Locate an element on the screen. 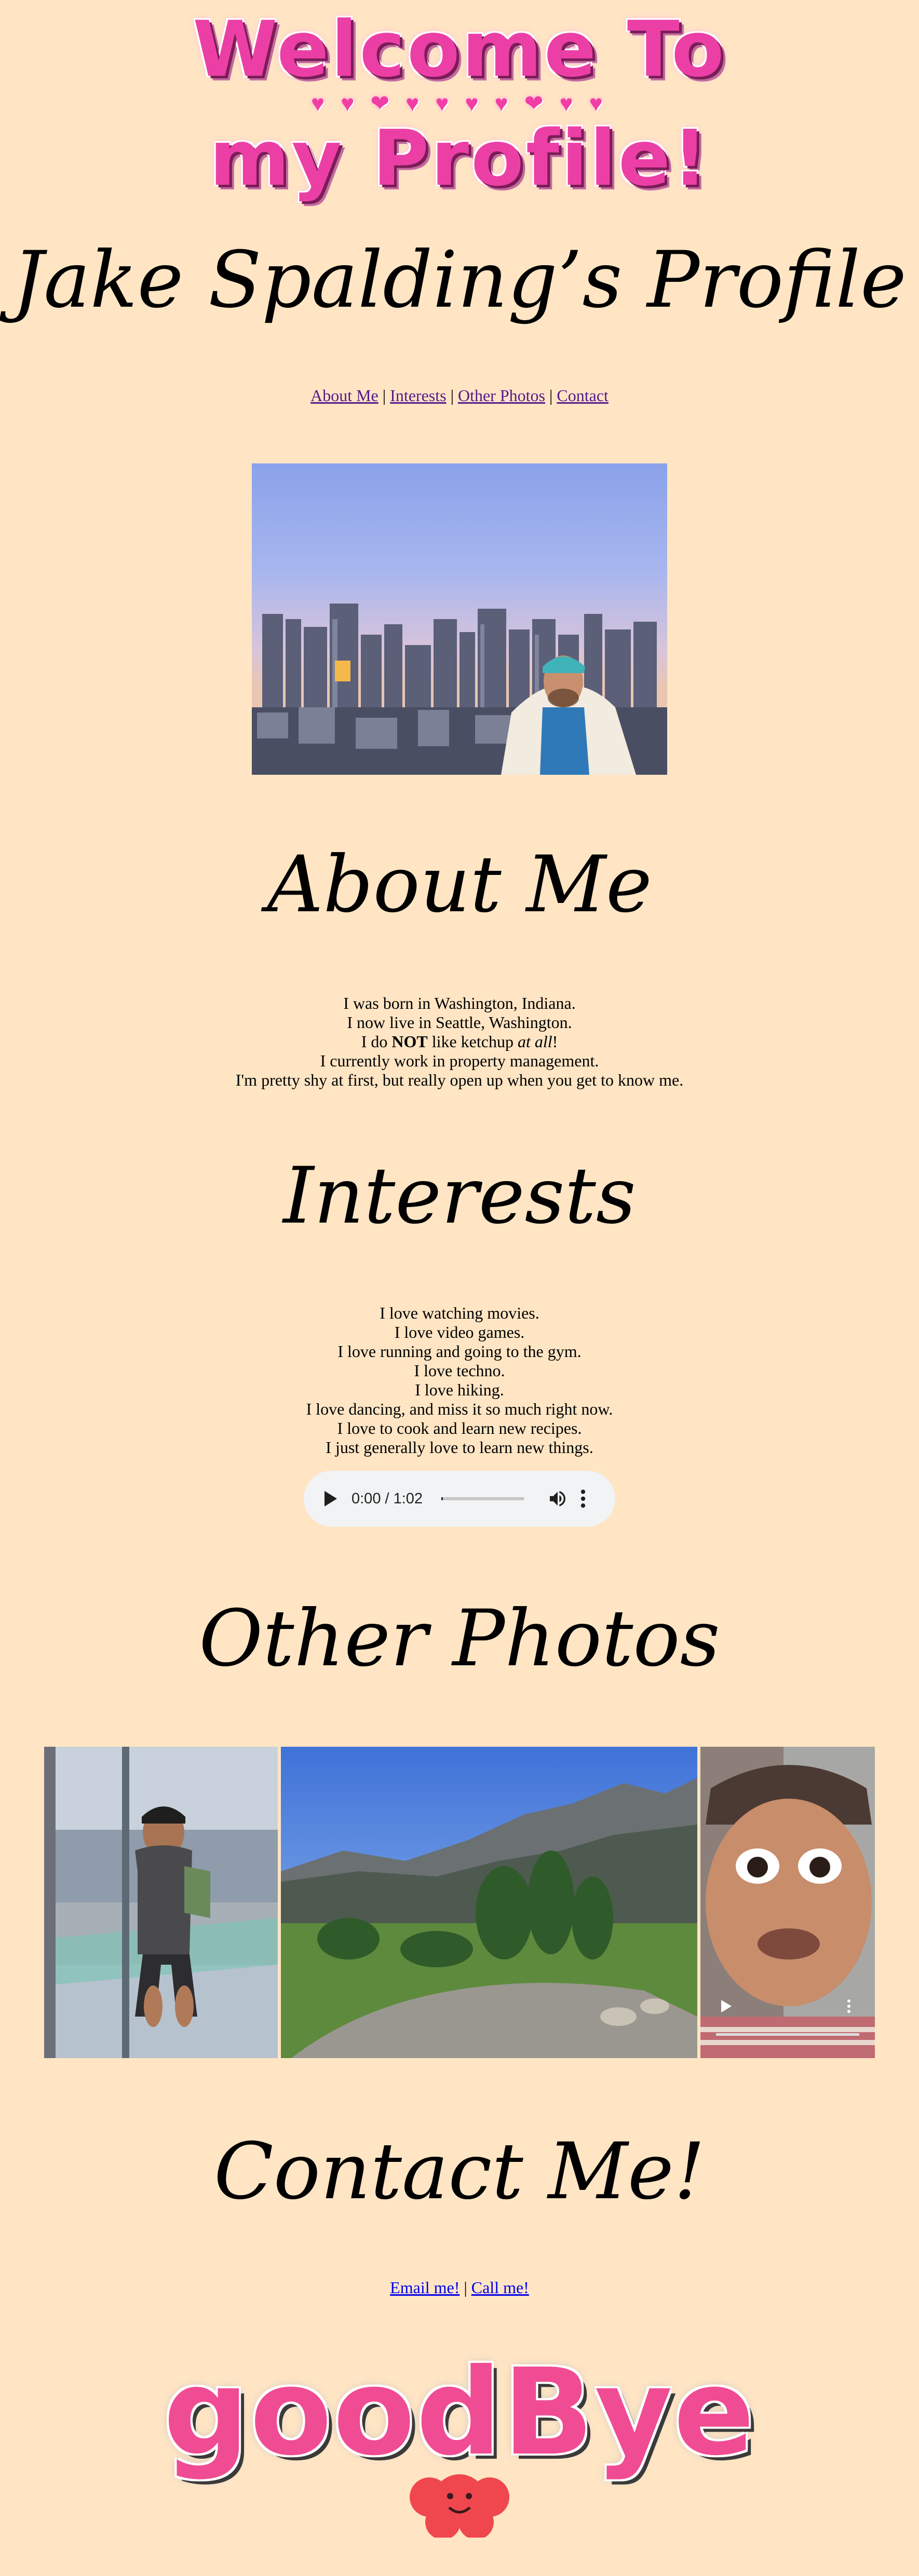  email-link: Email me! is located at coordinates (424, 2287).